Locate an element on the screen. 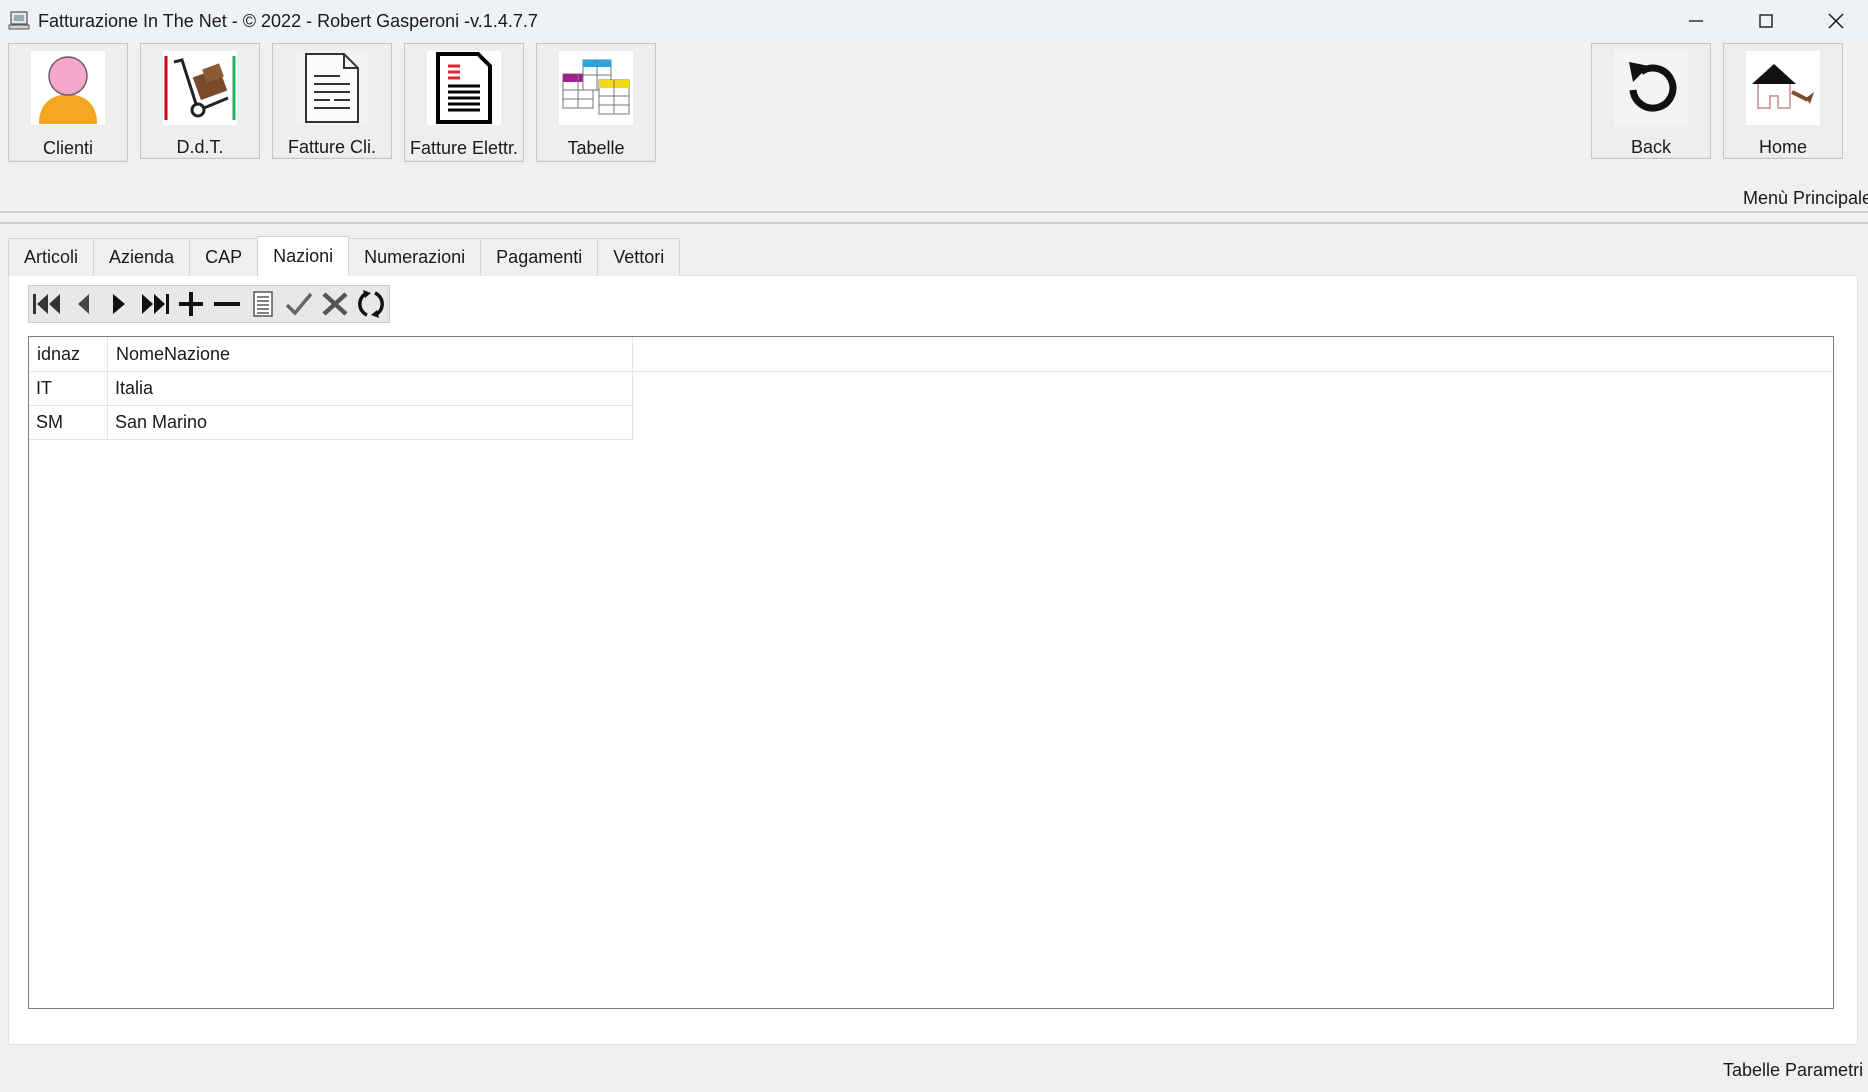 This screenshot has height=1092, width=1868. fatture-elettr-label: Fatture Elettr. is located at coordinates (464, 148).